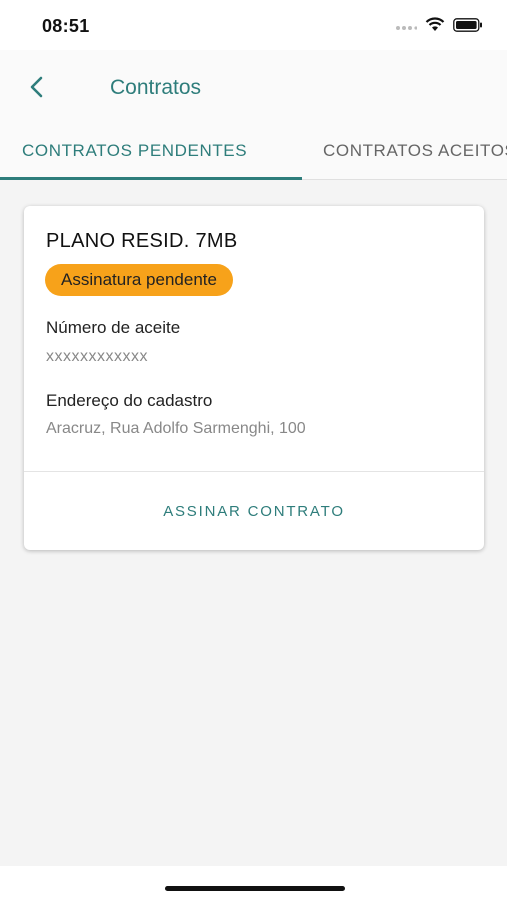 The image size is (507, 900). I want to click on tab-accepted-contracts: CONTRATOS ACEITOS, so click(415, 151).